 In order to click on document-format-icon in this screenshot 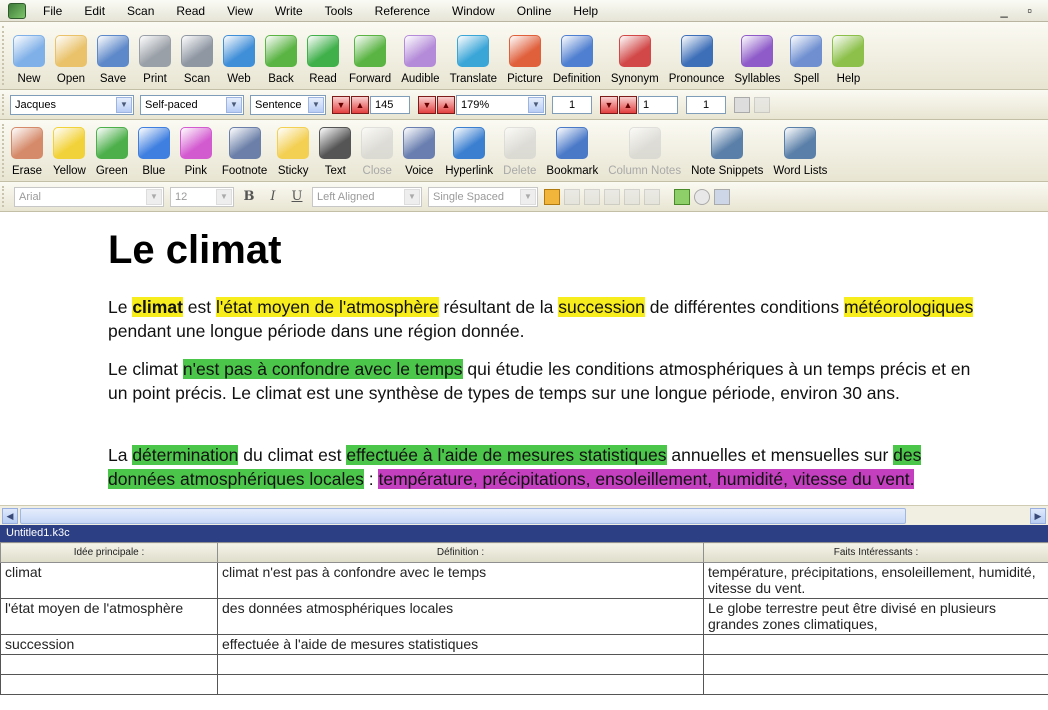, I will do `click(552, 197)`.